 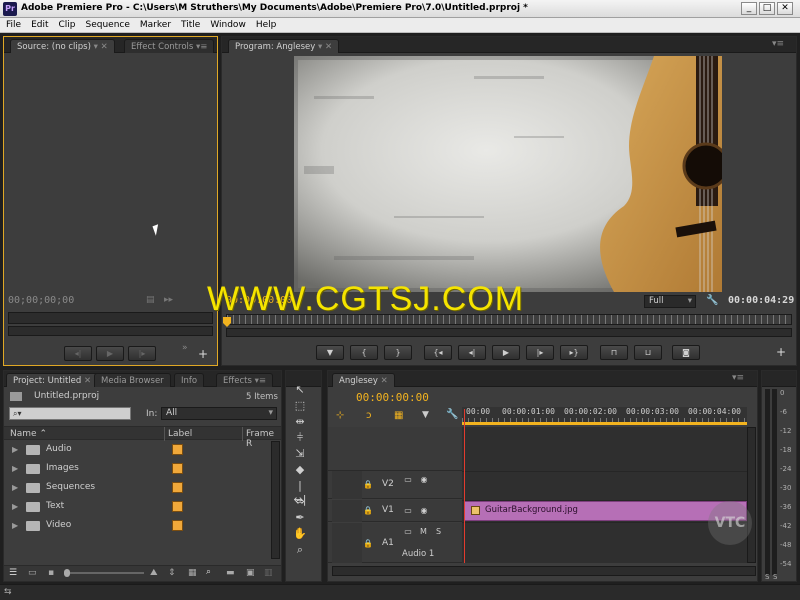 I want to click on zoom-slider-thumb, so click(x=67, y=573).